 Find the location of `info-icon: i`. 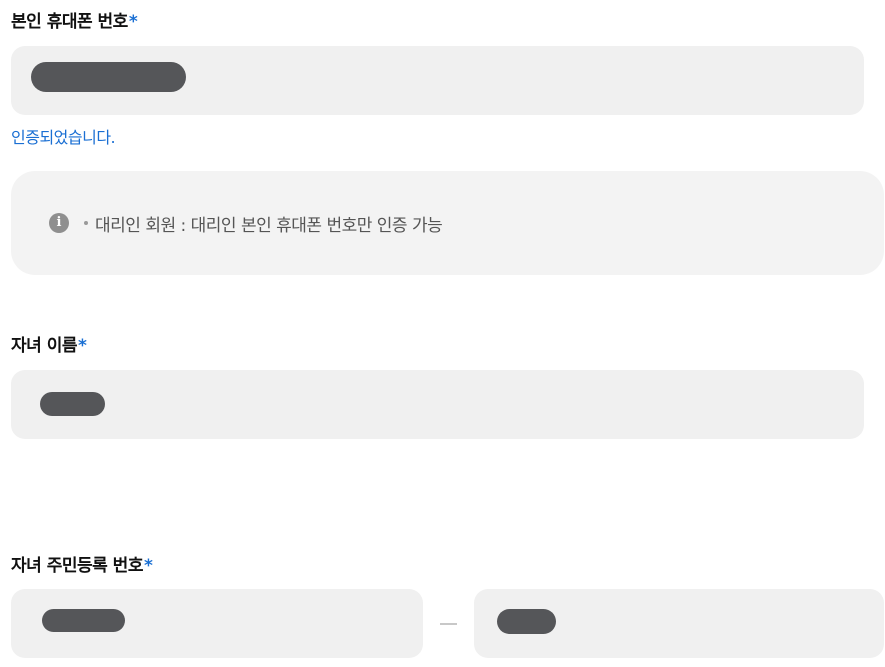

info-icon: i is located at coordinates (59, 223).